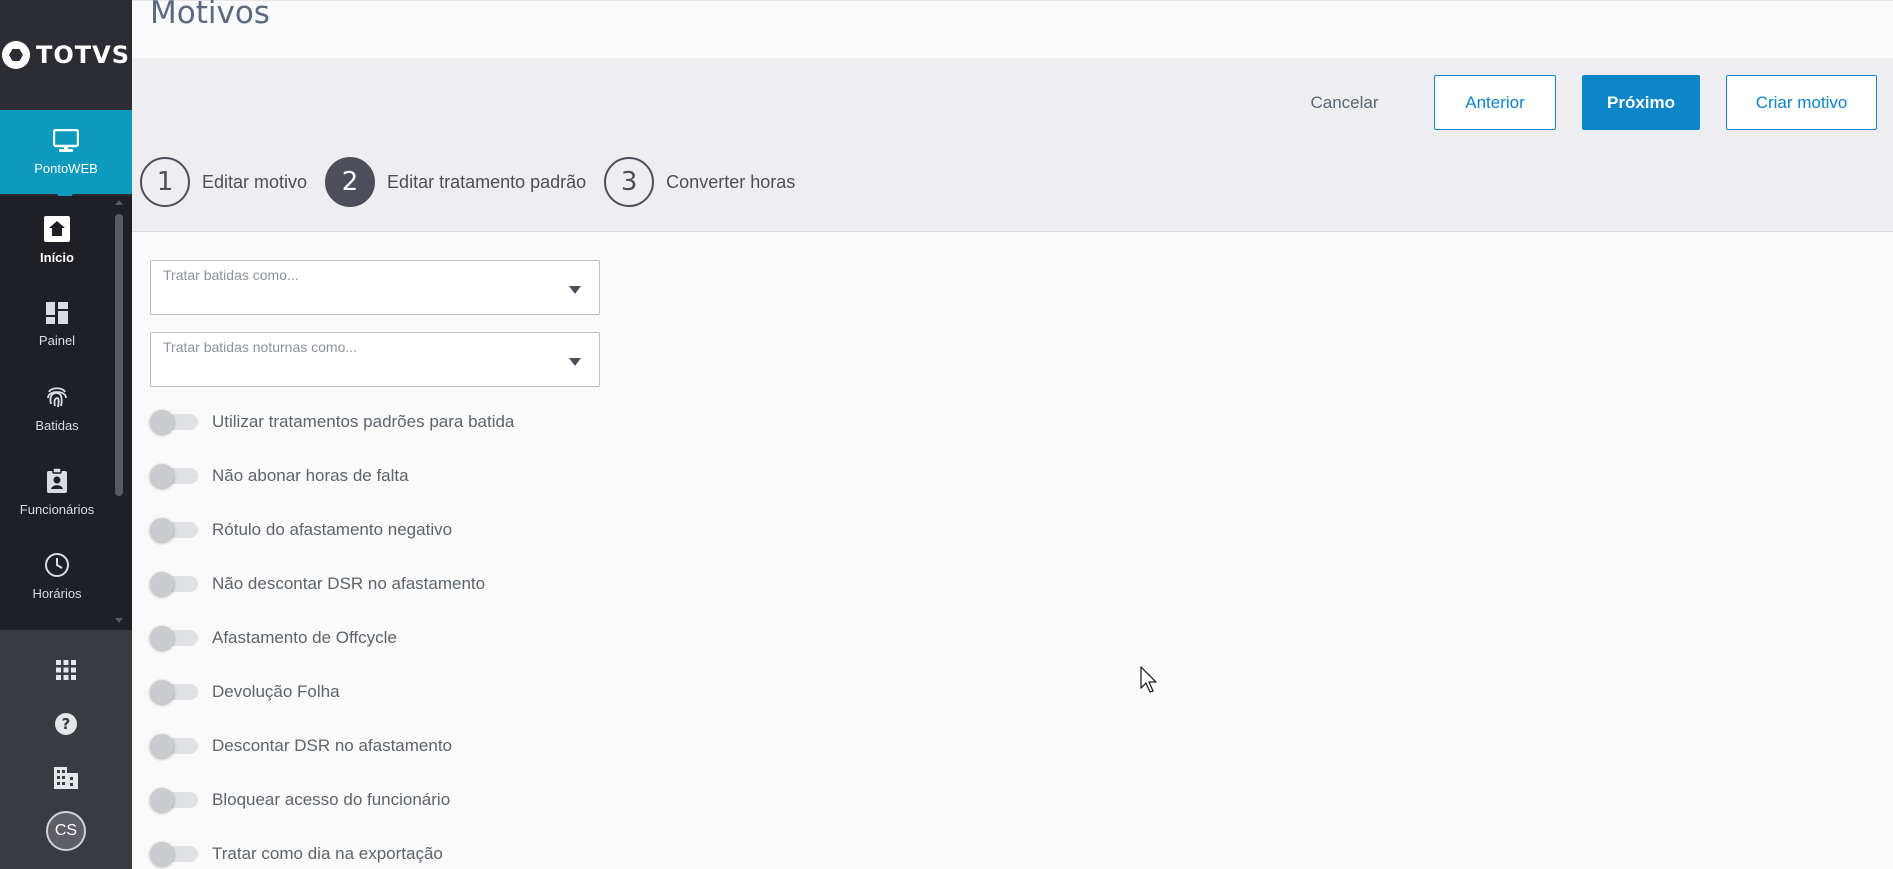  Describe the element at coordinates (57, 480) in the screenshot. I see `badge-icon` at that location.